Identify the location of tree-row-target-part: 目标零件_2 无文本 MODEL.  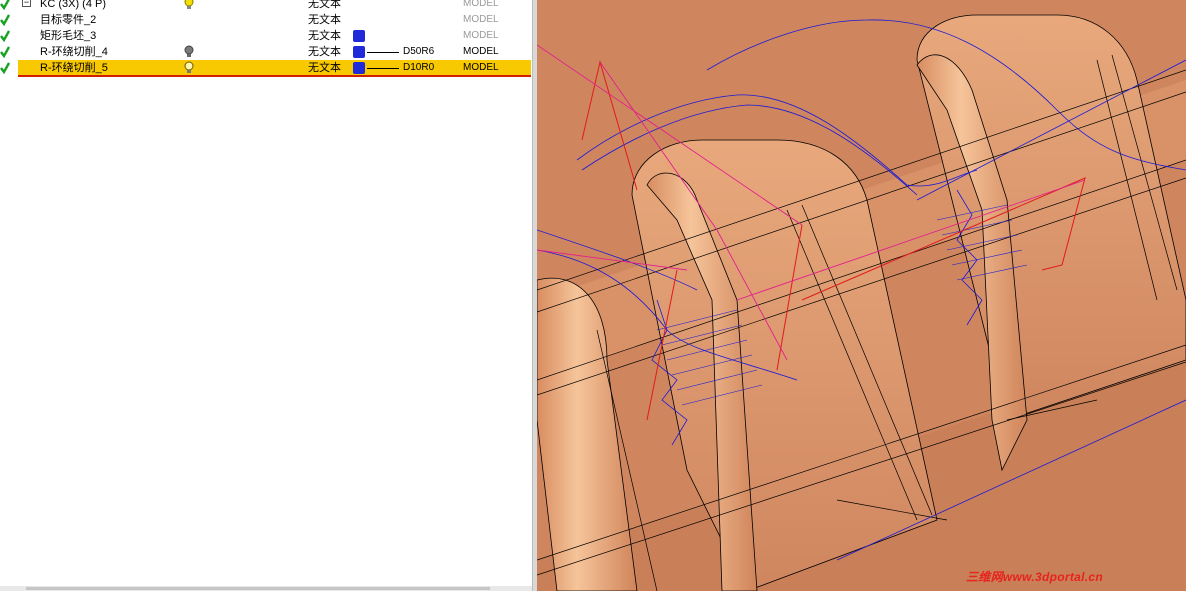
(266, 20).